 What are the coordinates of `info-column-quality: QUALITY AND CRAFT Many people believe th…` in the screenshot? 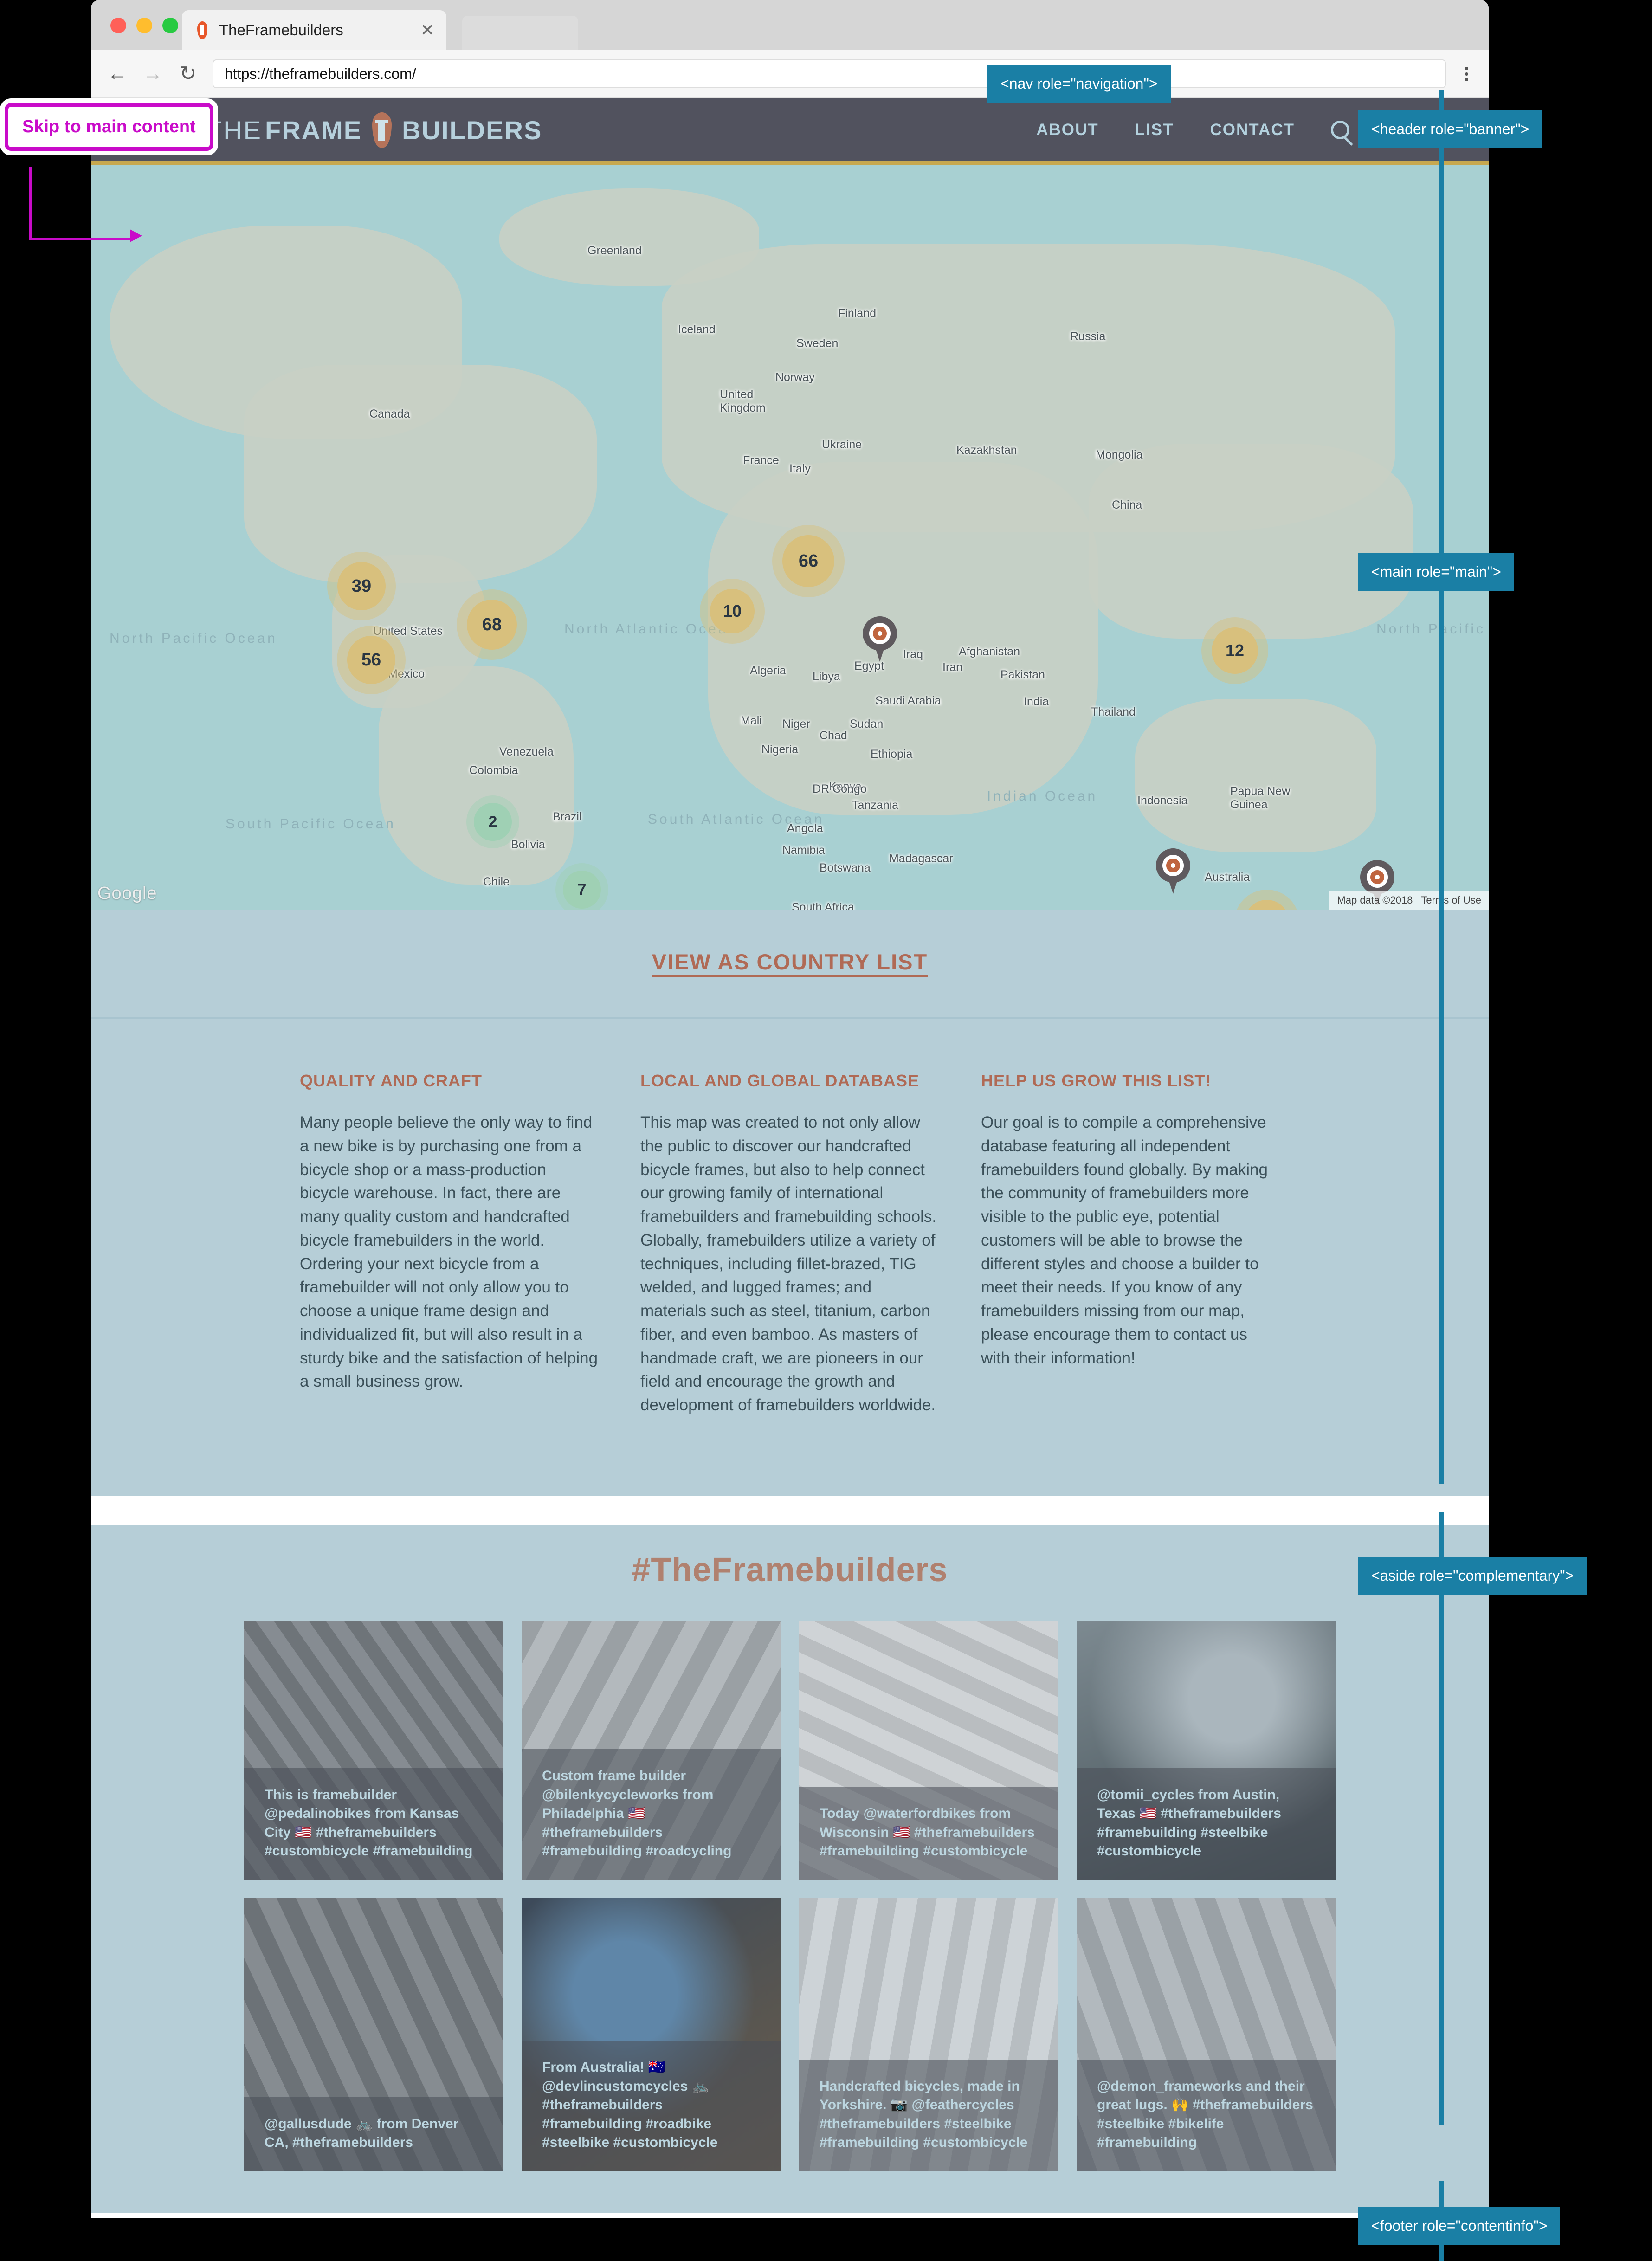 It's located at (449, 1244).